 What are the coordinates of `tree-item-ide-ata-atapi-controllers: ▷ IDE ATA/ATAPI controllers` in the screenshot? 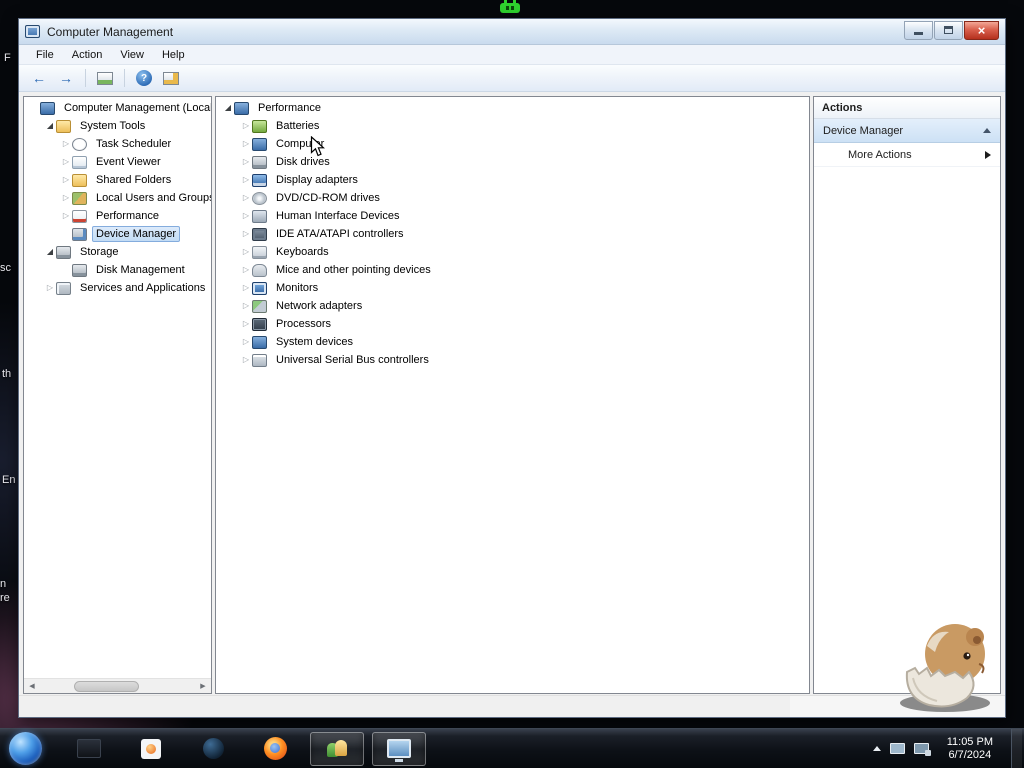 It's located at (512, 234).